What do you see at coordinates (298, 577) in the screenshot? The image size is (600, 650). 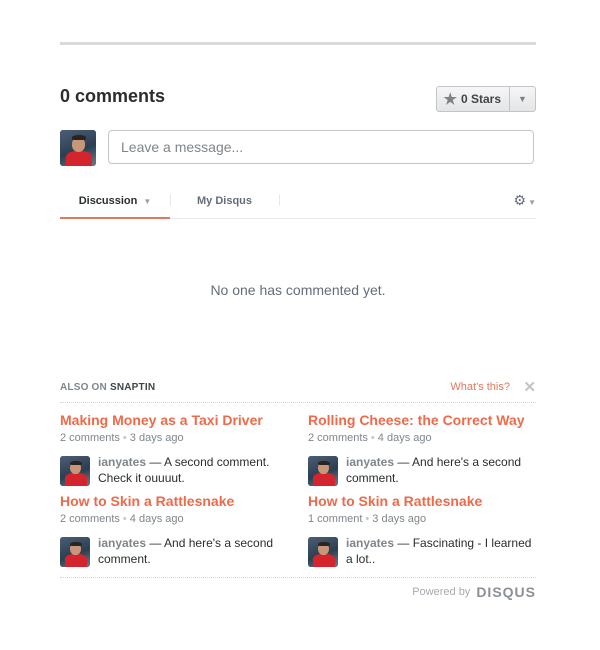 I see `footer-divider` at bounding box center [298, 577].